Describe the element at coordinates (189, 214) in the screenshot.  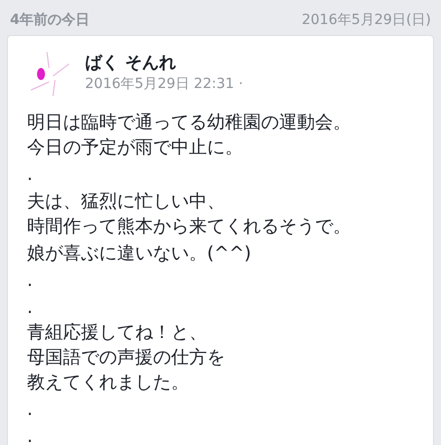
I see `post-paragraph: 夫は、猛烈に忙しい中、 時間作って熊本から来てくれるそうで。` at that location.